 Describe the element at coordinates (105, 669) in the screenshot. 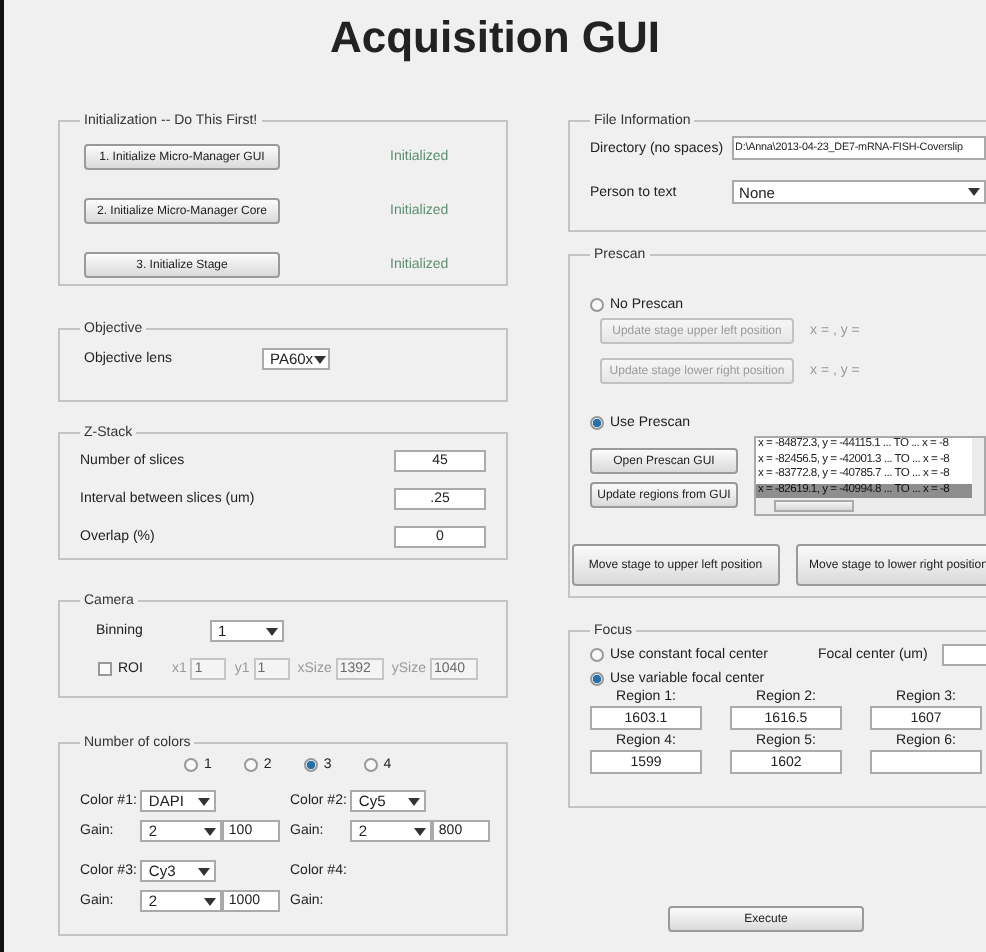

I see `checkbox` at that location.